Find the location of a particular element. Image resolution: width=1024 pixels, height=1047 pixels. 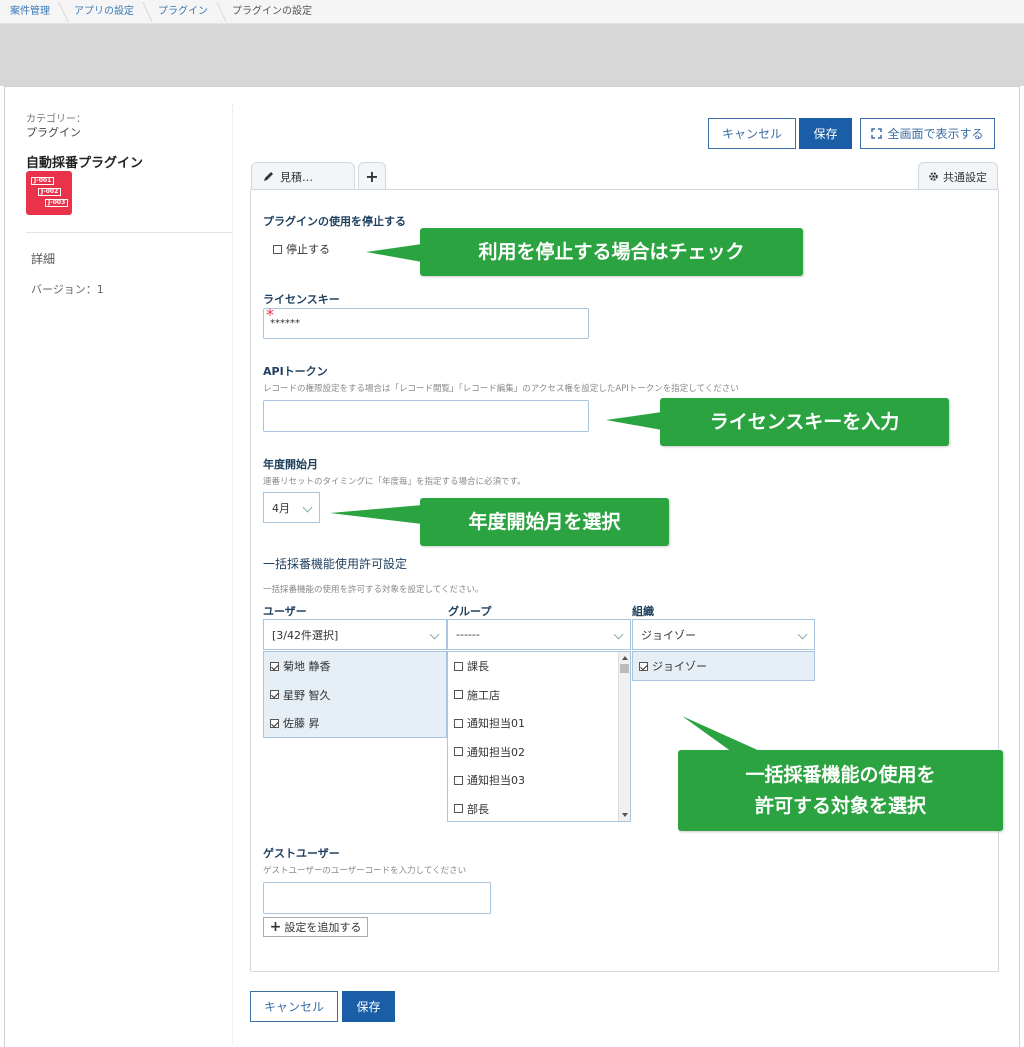

callout-bulk-line2: 許可する対象を選択 is located at coordinates (840, 805).